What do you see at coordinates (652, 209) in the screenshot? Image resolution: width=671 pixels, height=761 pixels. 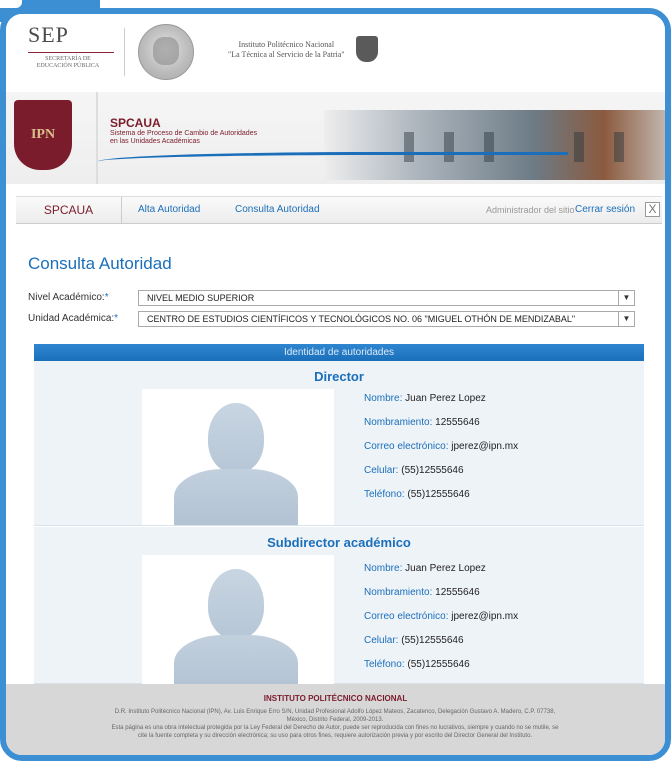 I see `close-icon: X` at bounding box center [652, 209].